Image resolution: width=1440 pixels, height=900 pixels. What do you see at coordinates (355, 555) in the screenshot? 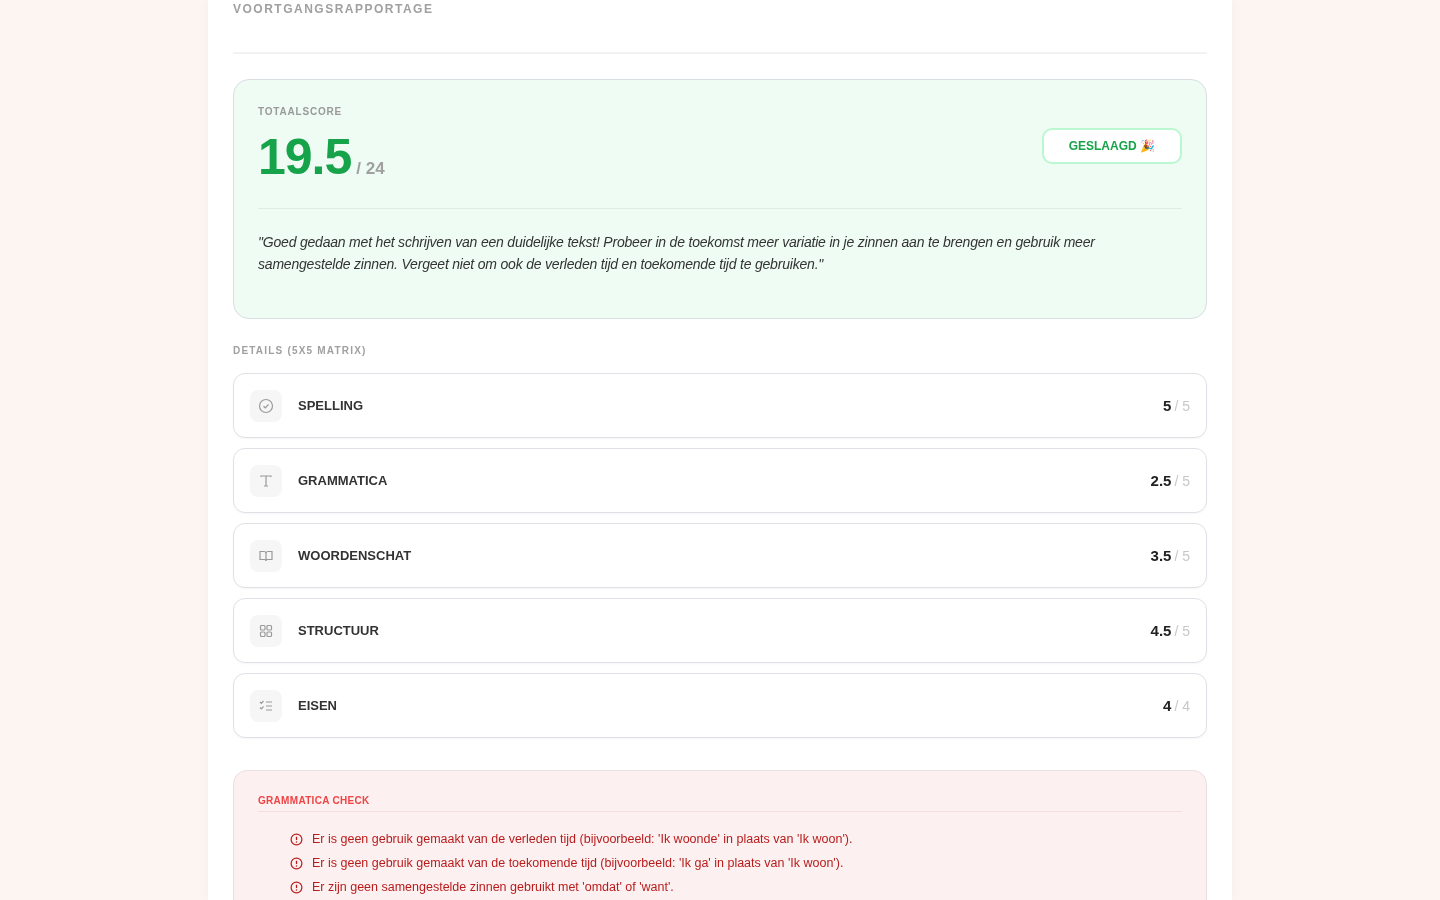
I see `criterion-name: WOORDENSCHAT` at bounding box center [355, 555].